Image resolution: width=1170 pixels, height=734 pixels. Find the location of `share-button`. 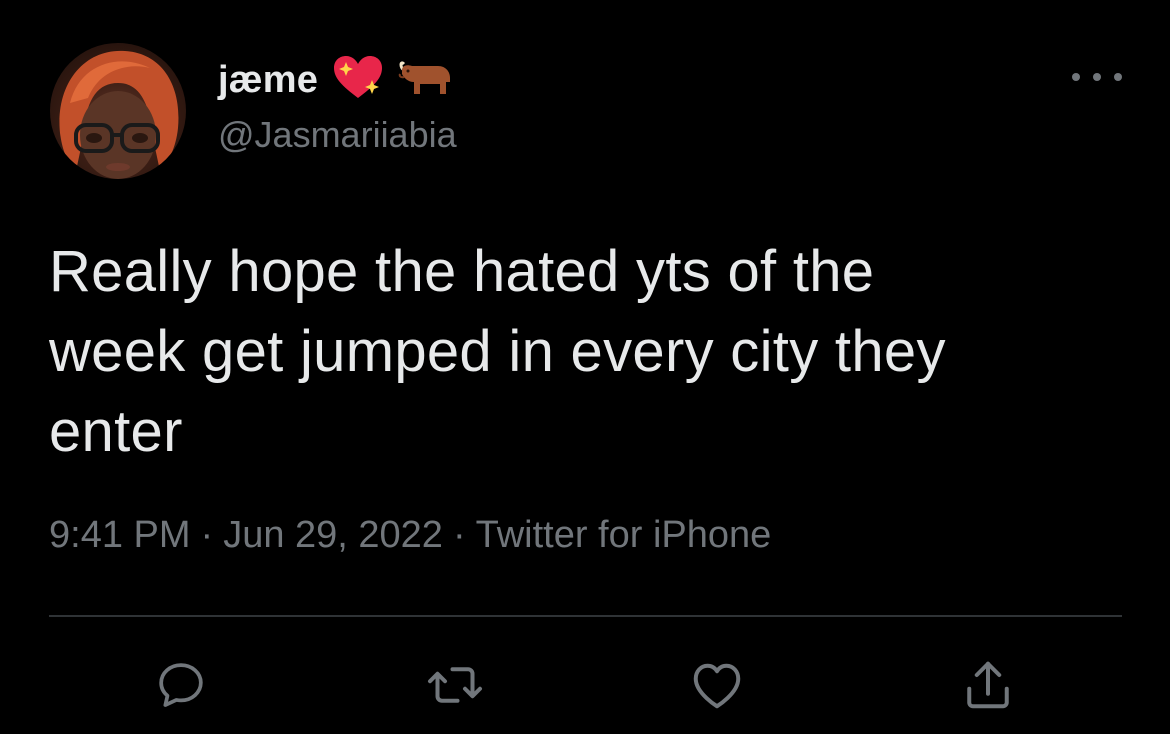

share-button is located at coordinates (988, 685).